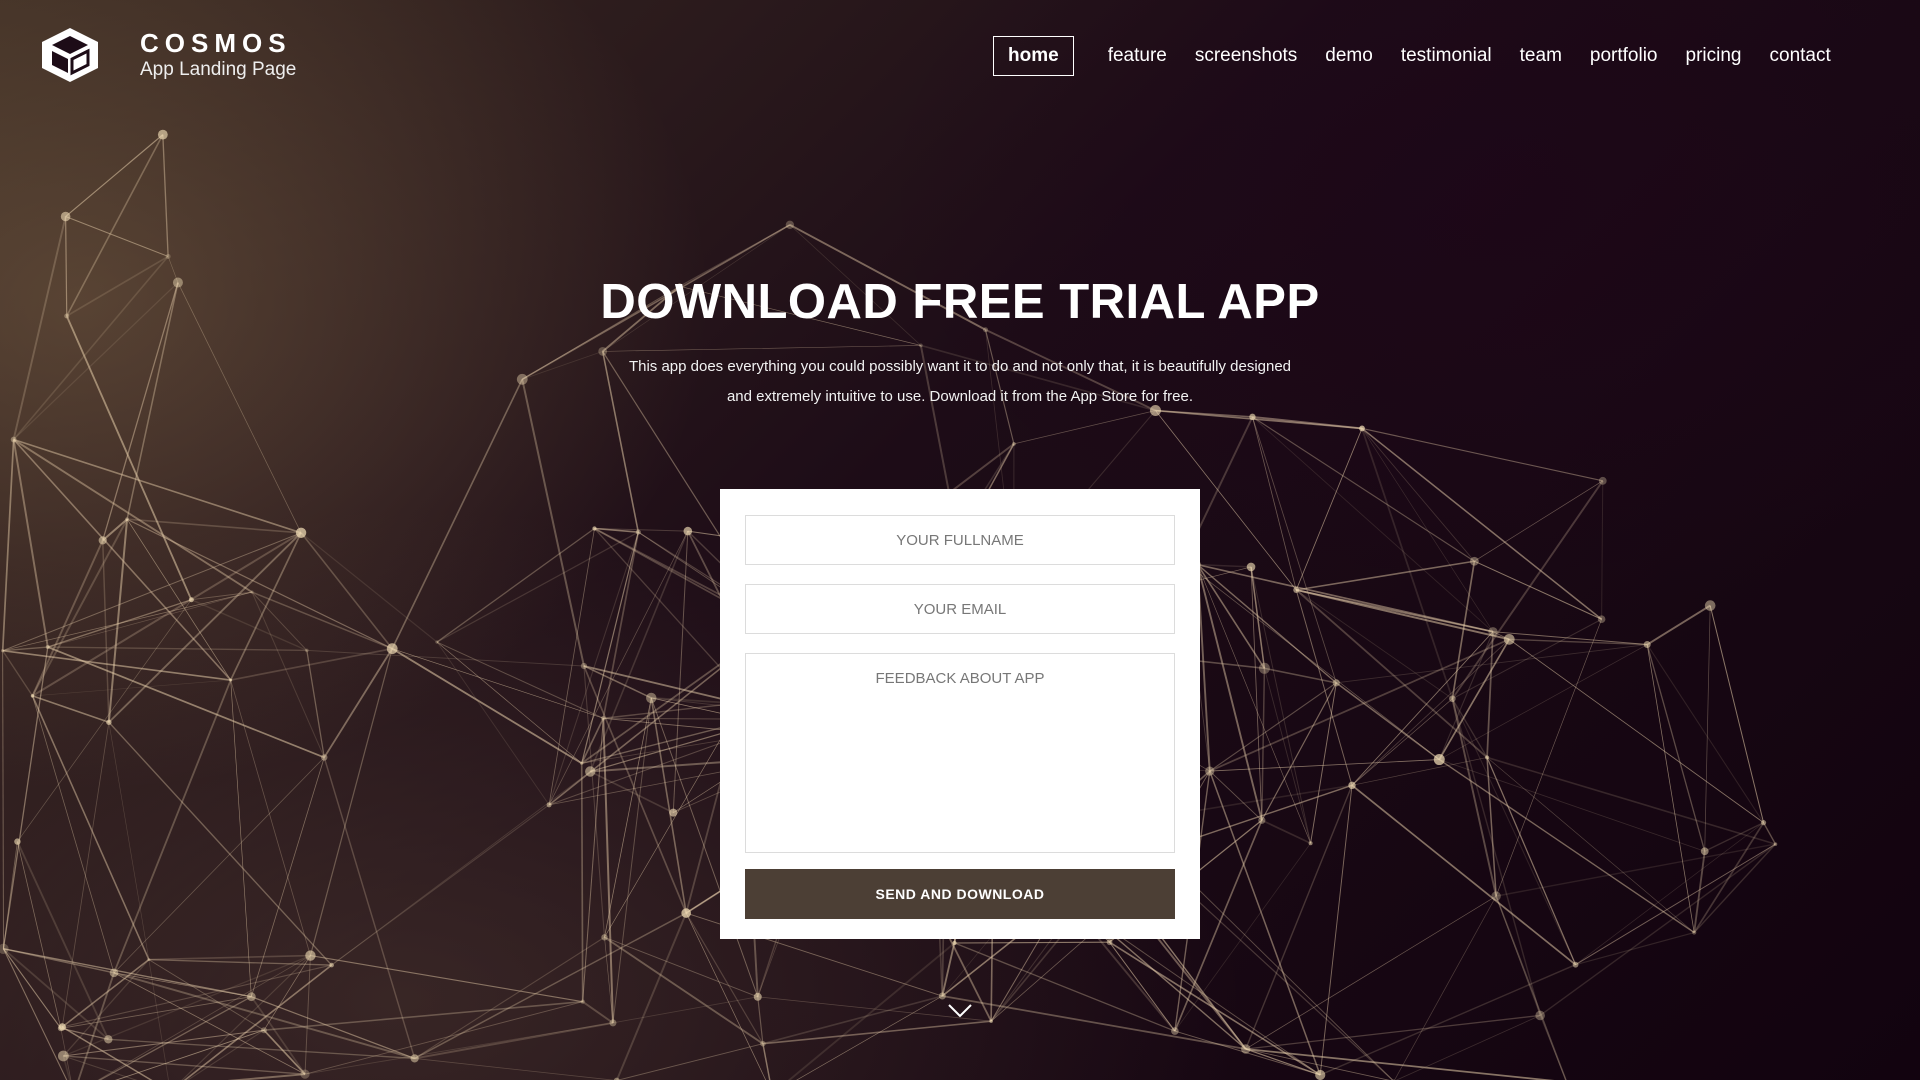  I want to click on download-form: SEND AND DOWNLOAD, so click(960, 714).